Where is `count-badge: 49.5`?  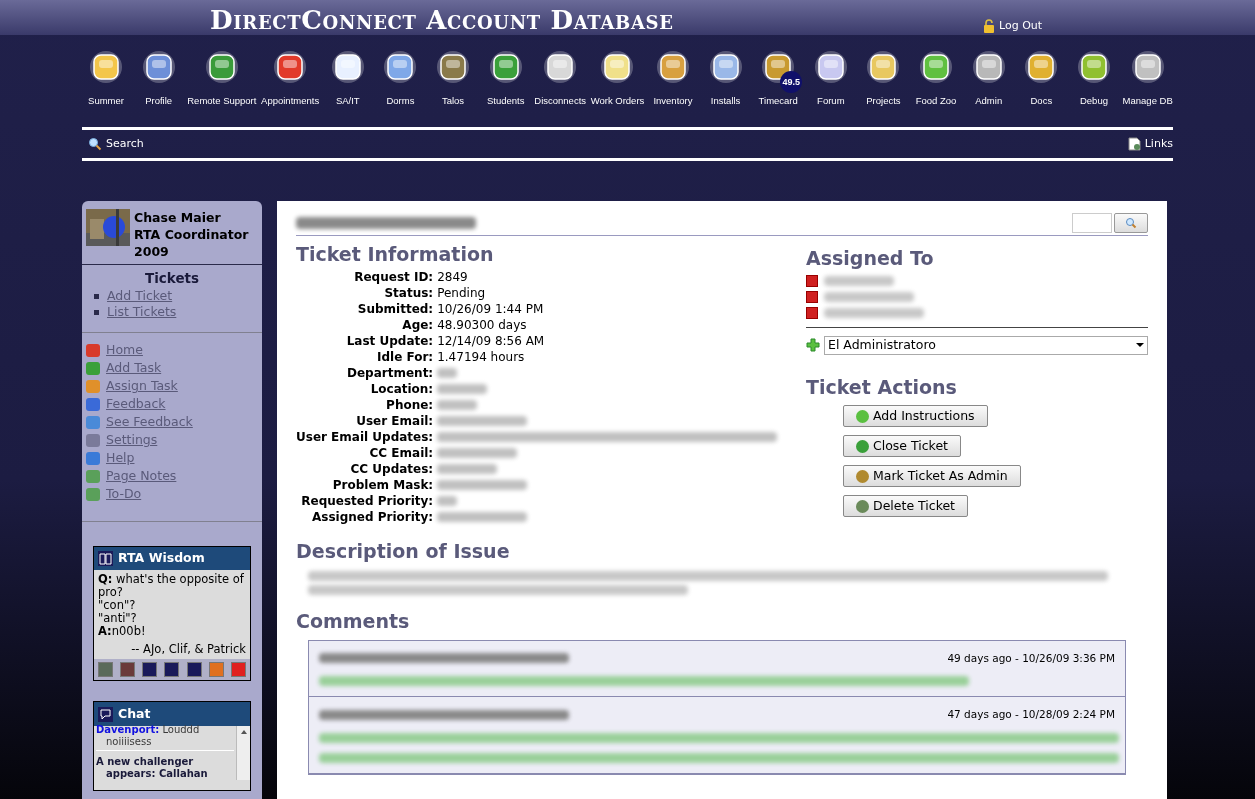
count-badge: 49.5 is located at coordinates (791, 82).